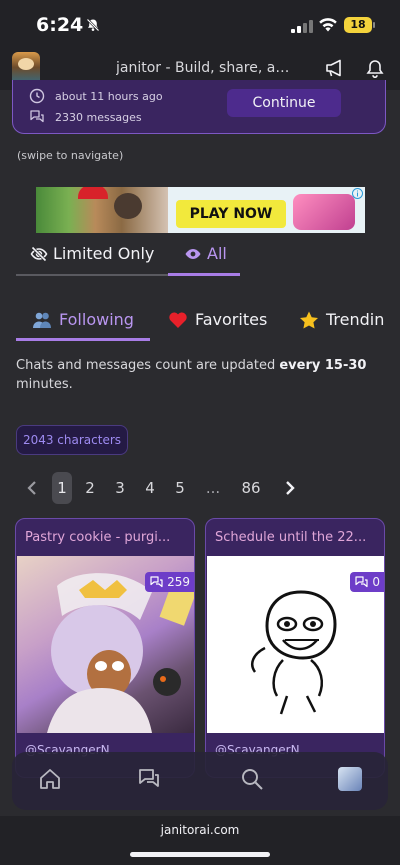 The image size is (400, 865). I want to click on last-active-row: about 11 hours ago, so click(96, 96).